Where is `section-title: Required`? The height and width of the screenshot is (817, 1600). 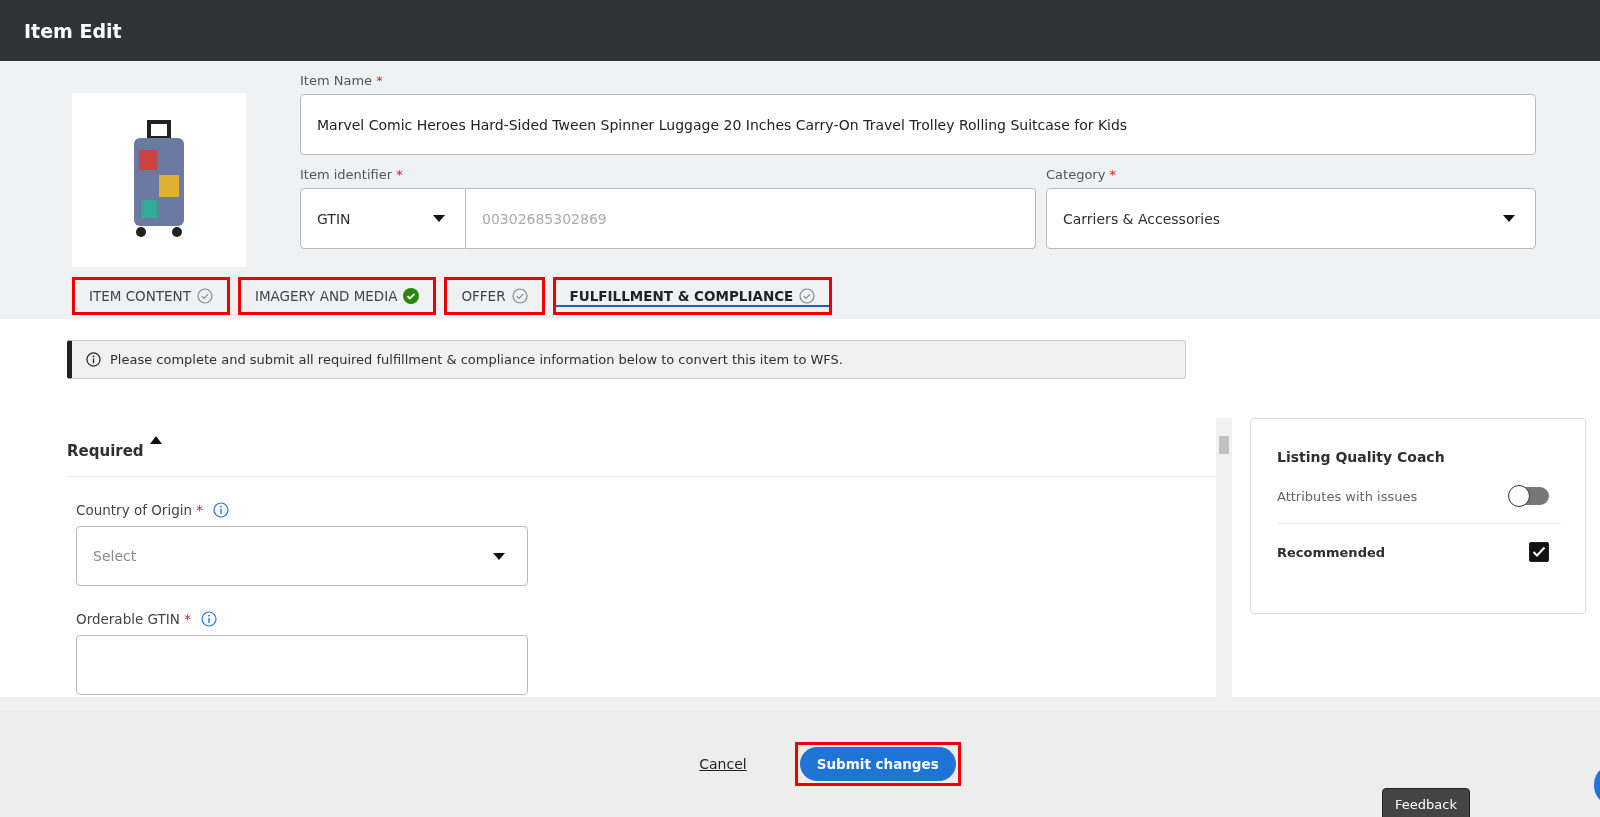
section-title: Required is located at coordinates (105, 451).